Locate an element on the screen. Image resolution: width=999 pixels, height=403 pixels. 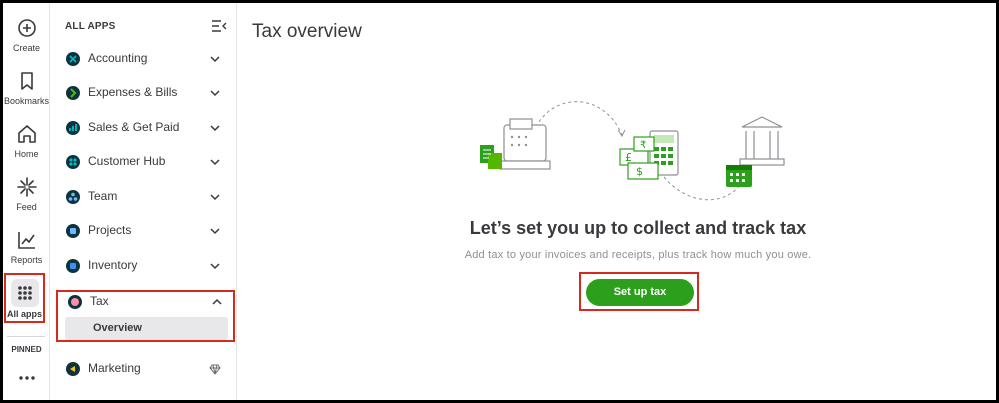
inventory-icon is located at coordinates (73, 266).